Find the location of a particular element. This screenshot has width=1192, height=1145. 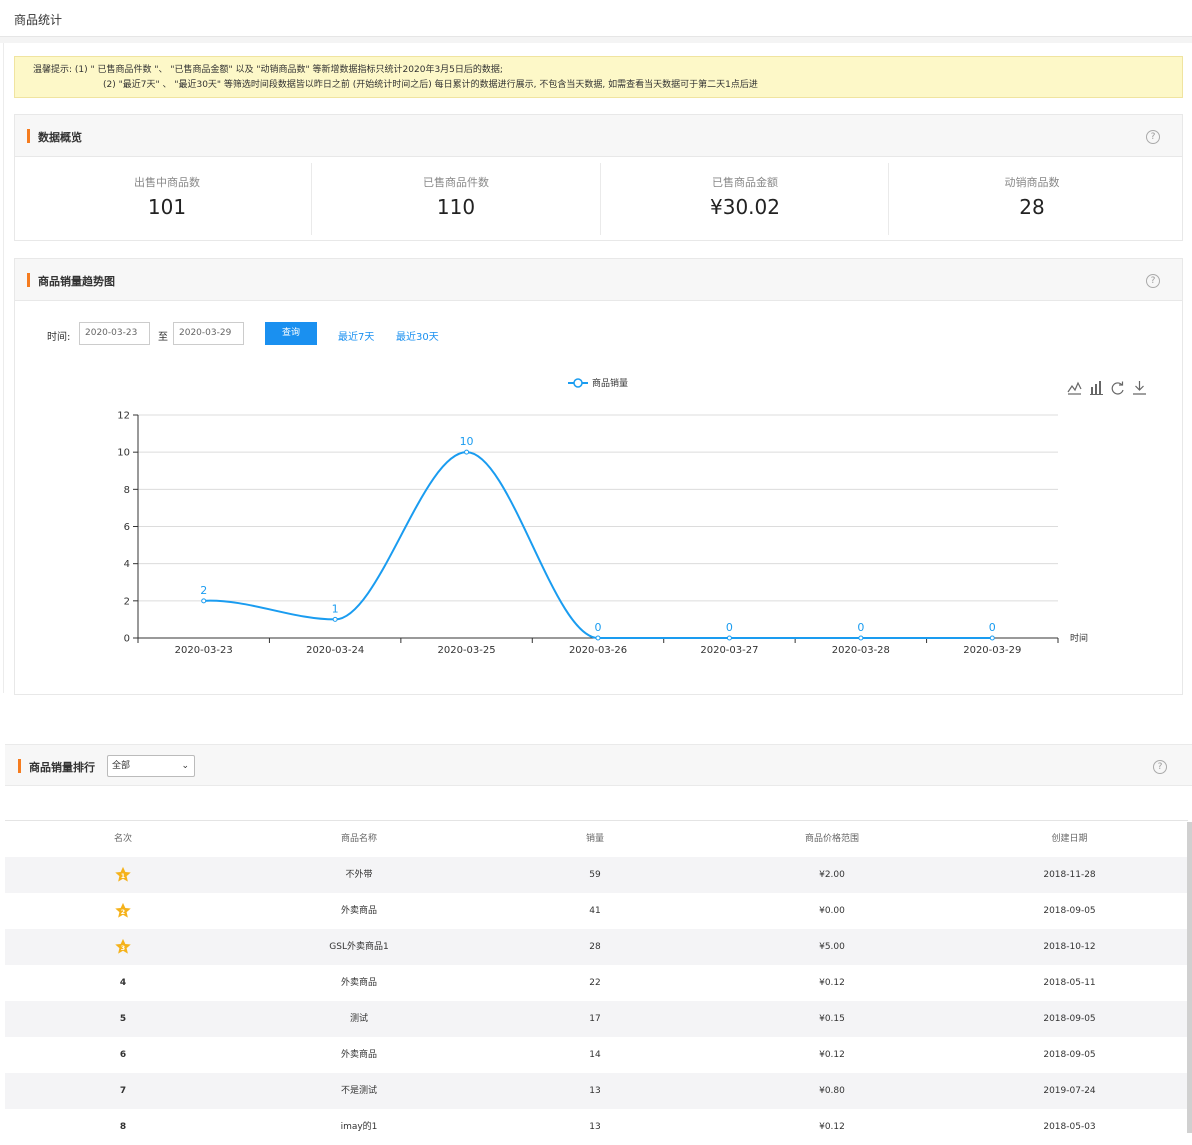

top-bar: 商品统计 is located at coordinates (596, 18).